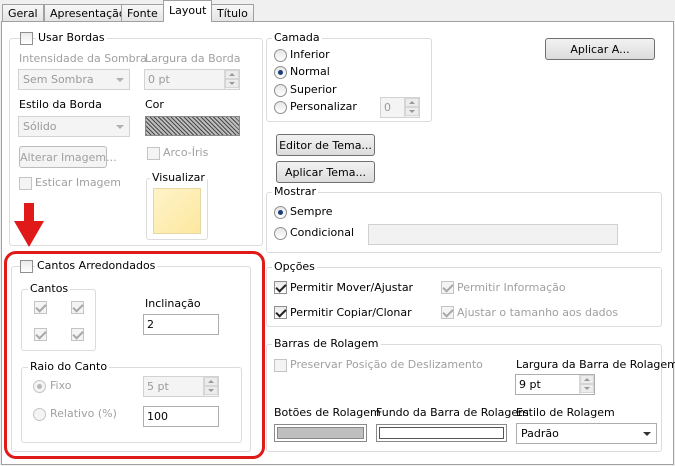 This screenshot has width=675, height=466. I want to click on layer-inferior-radio, so click(280, 55).